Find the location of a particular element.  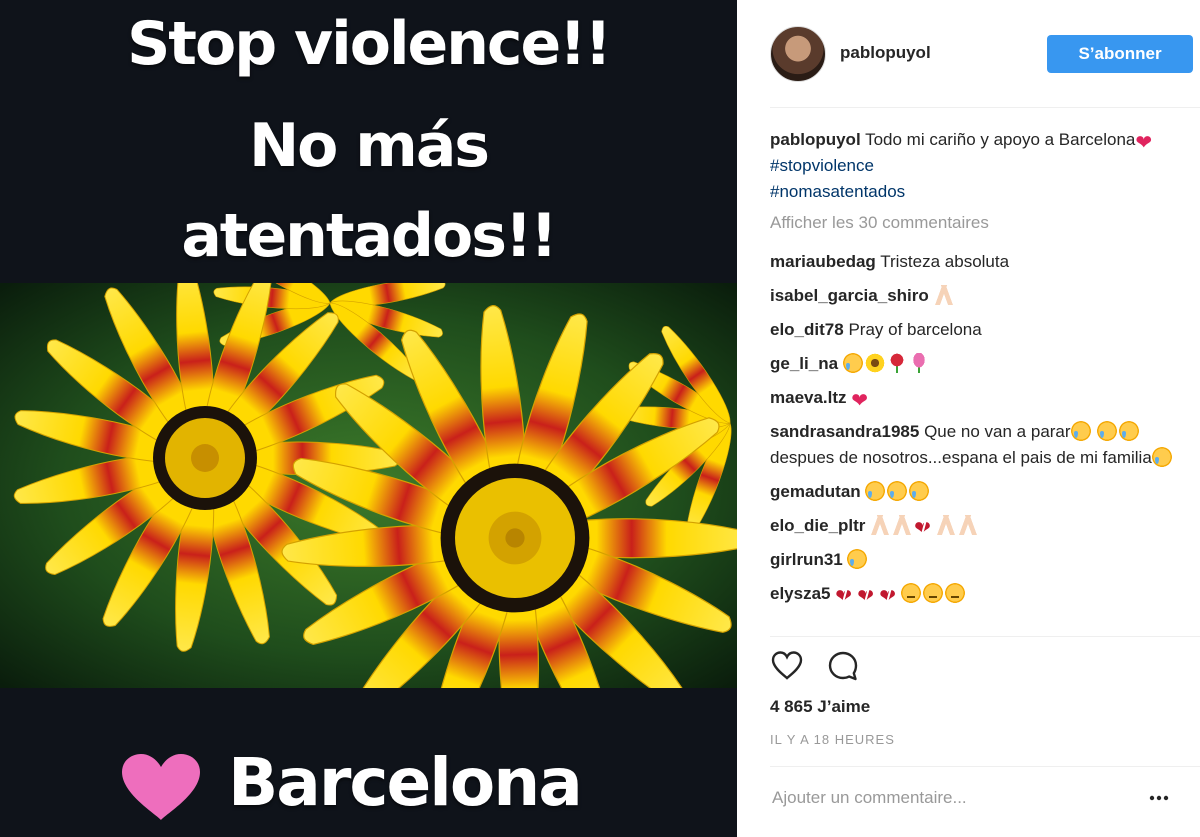

comment-item: mariaubedag Tristeza absoluta is located at coordinates (975, 262).